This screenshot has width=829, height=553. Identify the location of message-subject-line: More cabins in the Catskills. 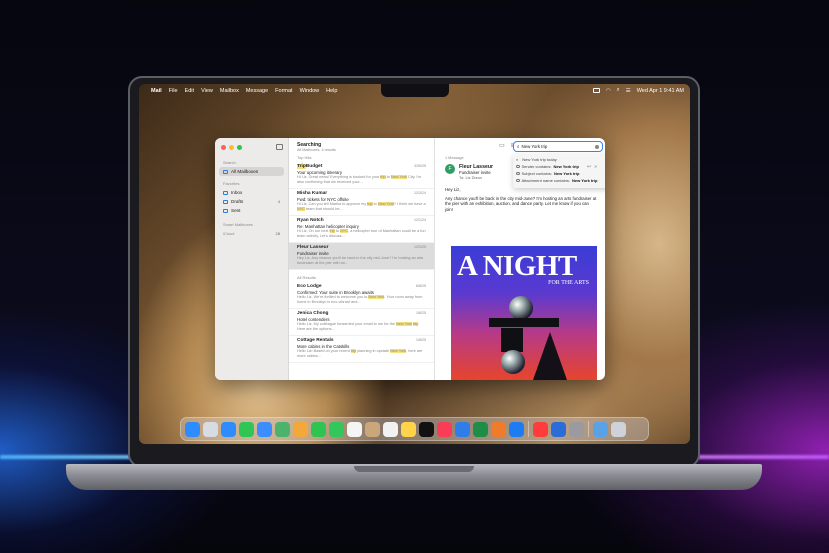
(323, 346).